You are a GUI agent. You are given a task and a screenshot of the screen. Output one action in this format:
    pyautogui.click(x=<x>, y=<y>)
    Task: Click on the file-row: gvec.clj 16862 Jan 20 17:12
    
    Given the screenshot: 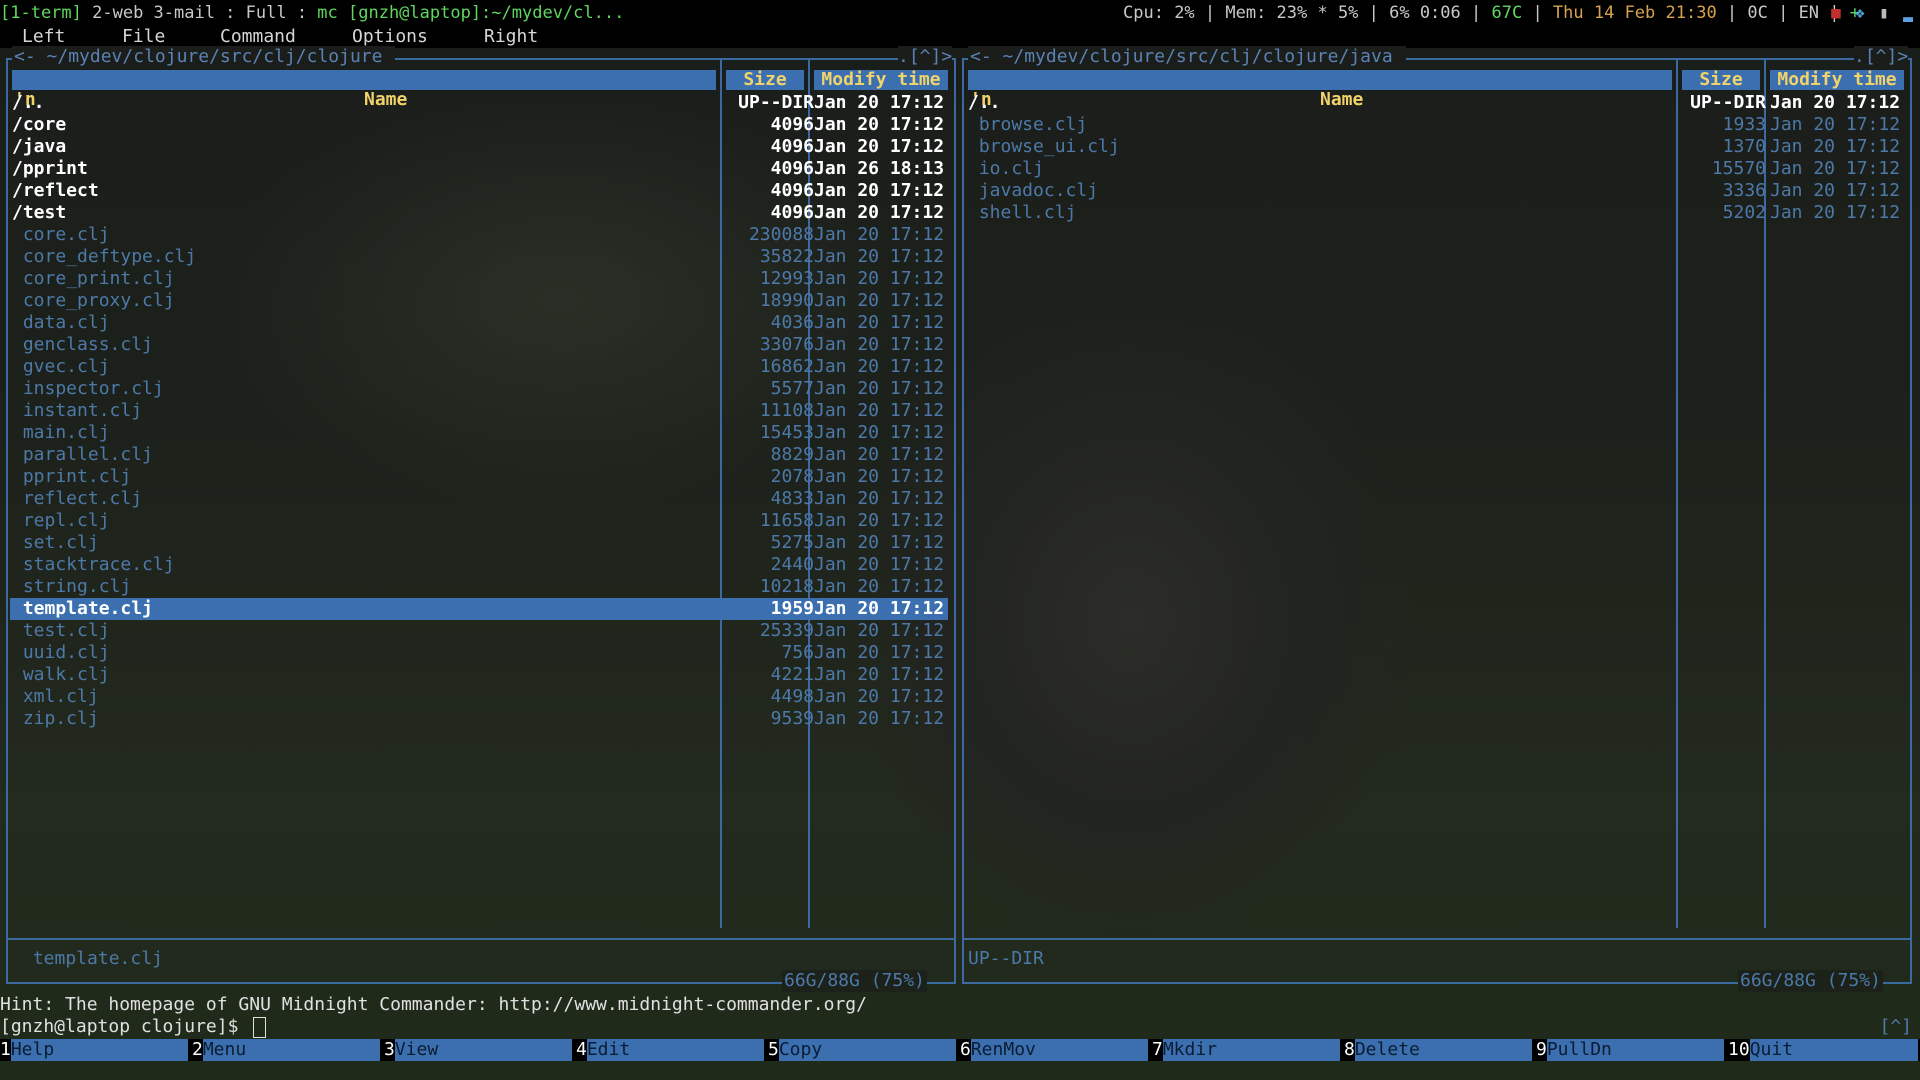 What is the action you would take?
    pyautogui.click(x=479, y=367)
    